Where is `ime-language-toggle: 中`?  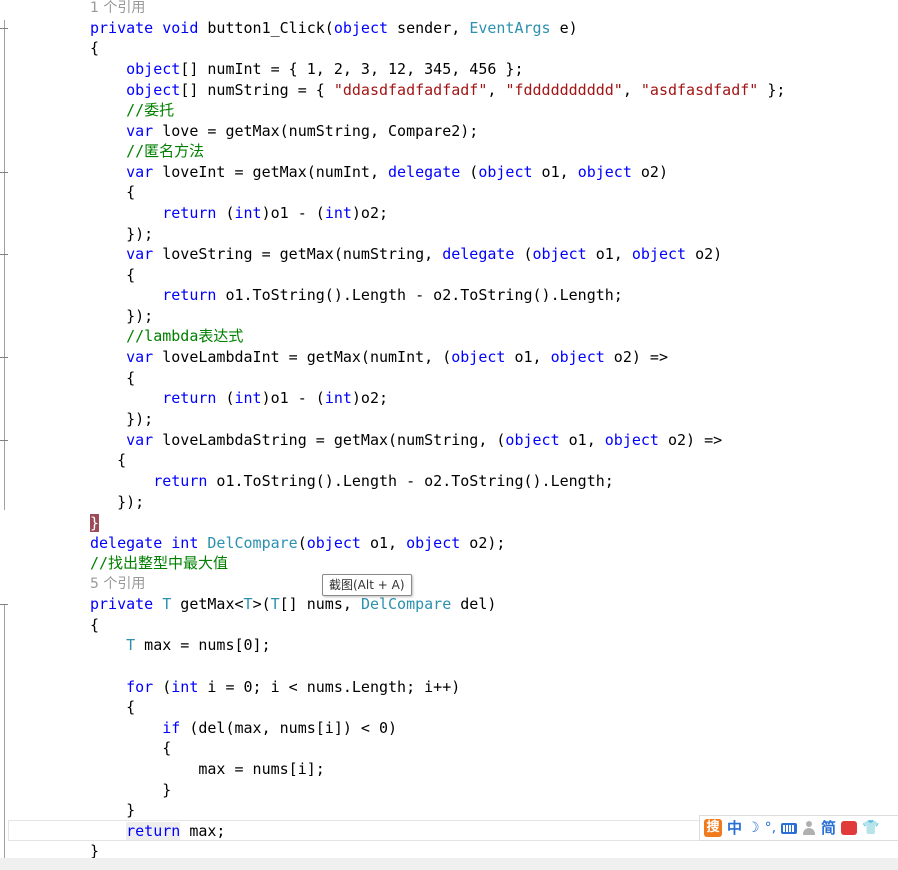 ime-language-toggle: 中 is located at coordinates (734, 828).